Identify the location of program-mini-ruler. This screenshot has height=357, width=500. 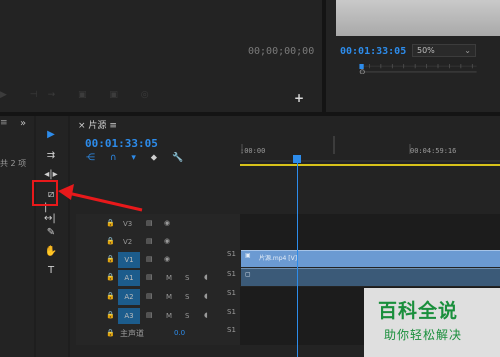
(418, 69).